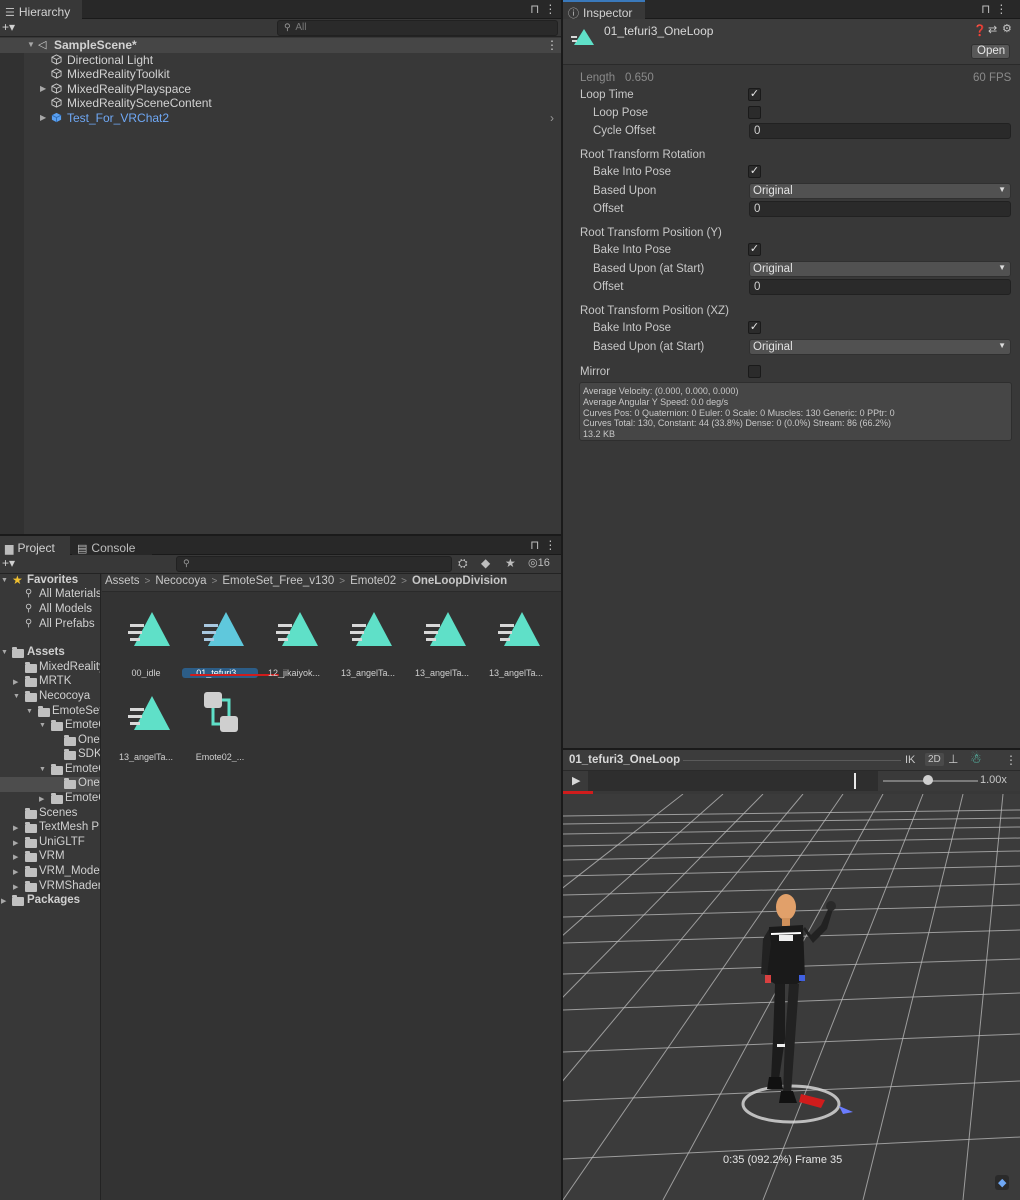 The image size is (1020, 1200). I want to click on timeline-track, so click(733, 781).